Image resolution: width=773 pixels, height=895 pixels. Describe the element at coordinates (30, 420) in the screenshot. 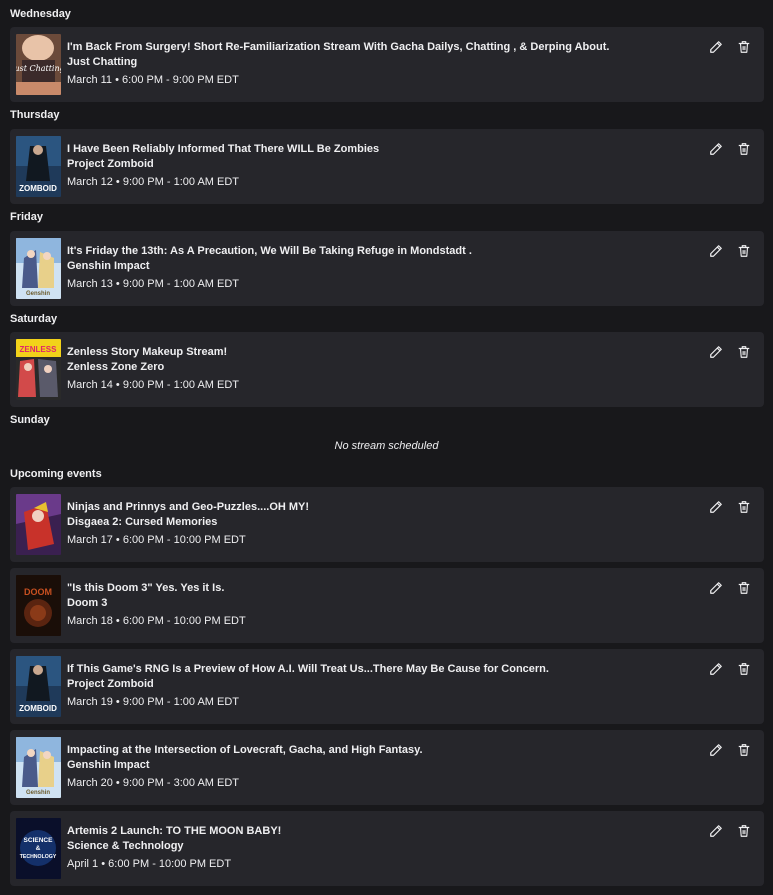

I see `day-heading-sunday: Sunday` at that location.